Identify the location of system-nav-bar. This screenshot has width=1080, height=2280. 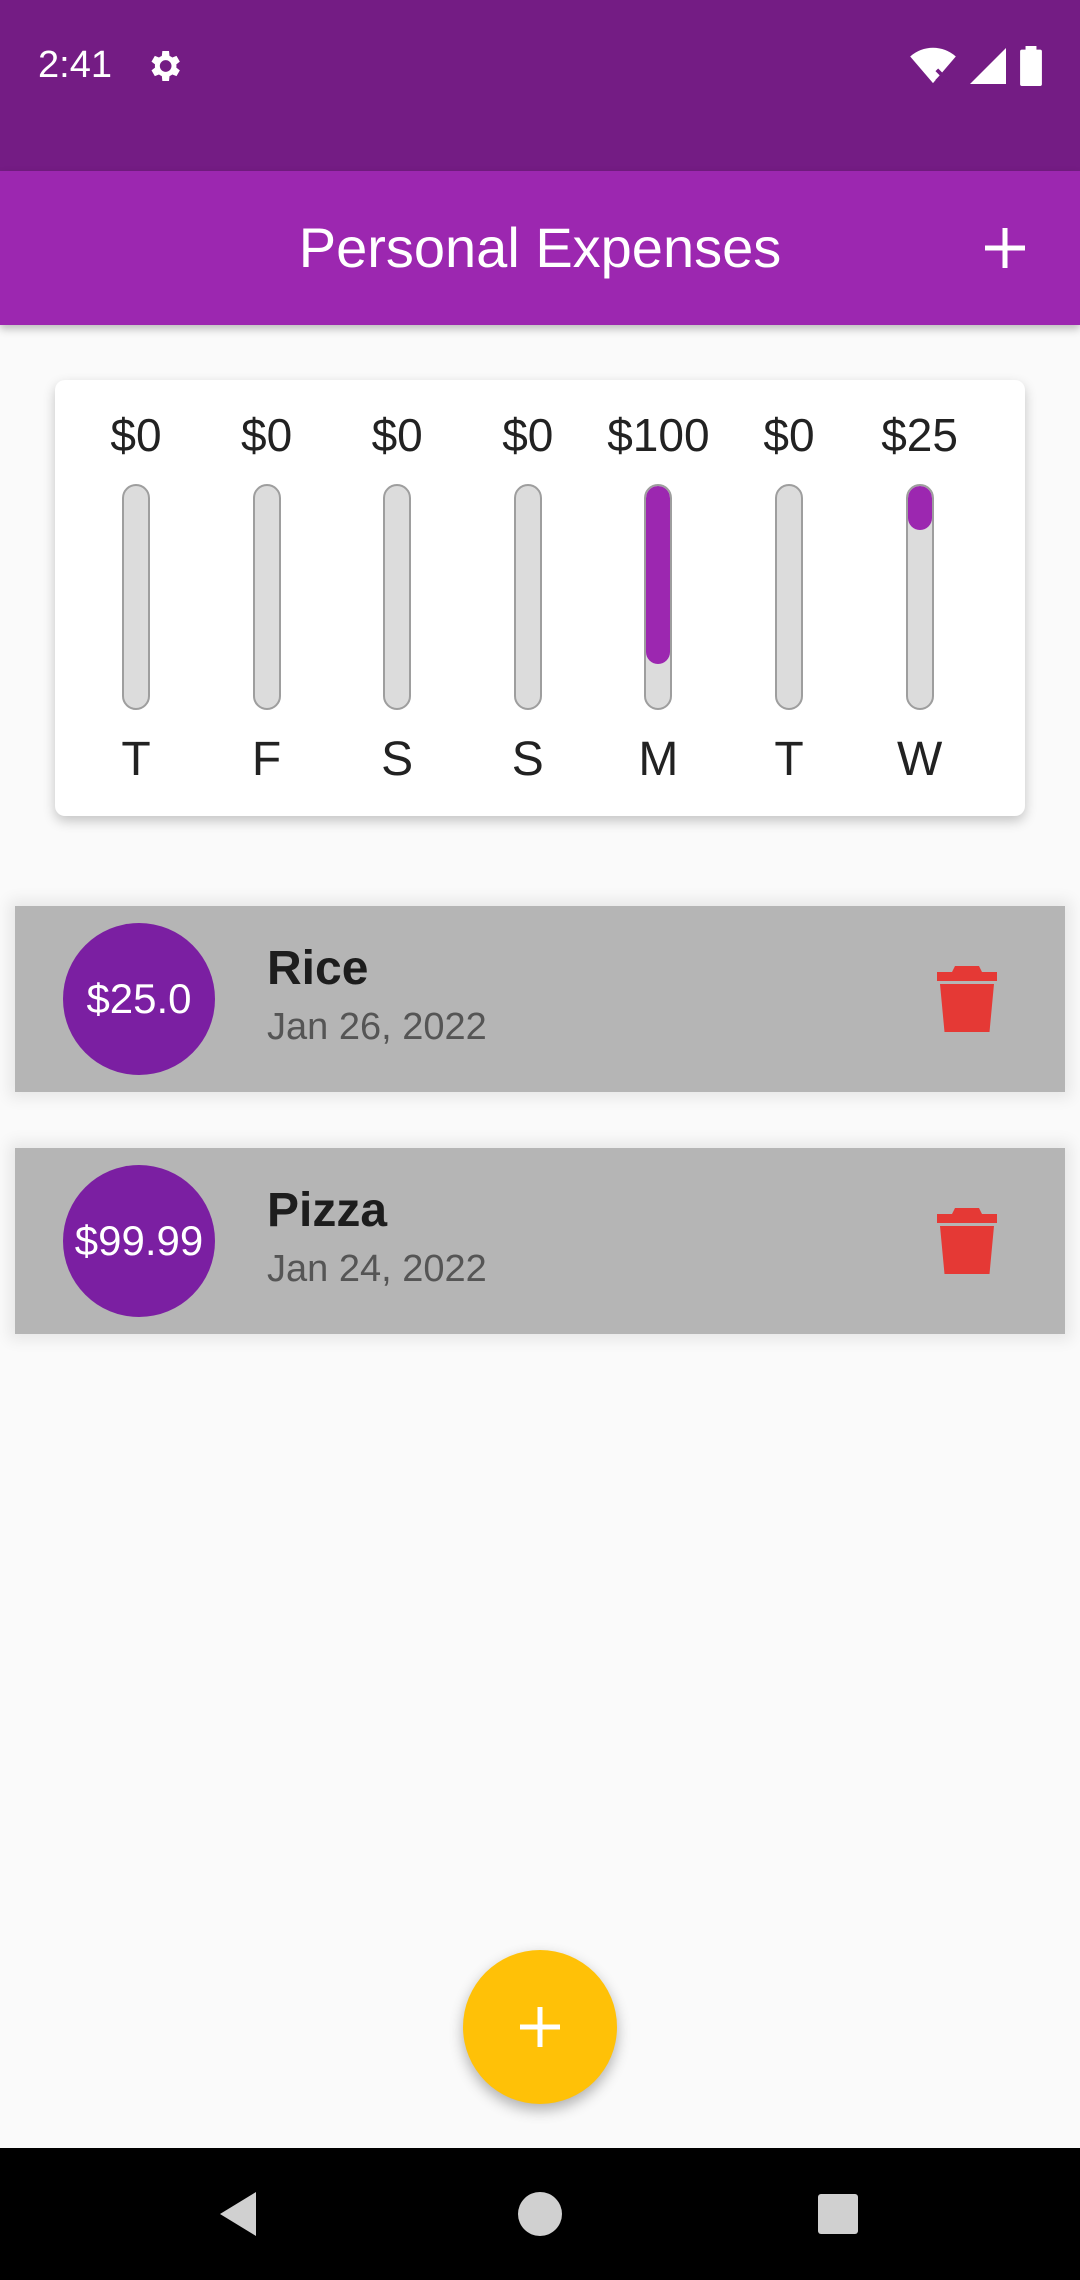
(540, 2214).